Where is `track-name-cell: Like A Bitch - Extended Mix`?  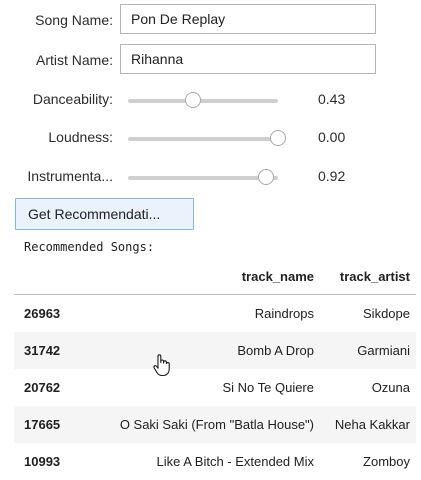 track-name-cell: Like A Bitch - Extended Mix is located at coordinates (235, 461).